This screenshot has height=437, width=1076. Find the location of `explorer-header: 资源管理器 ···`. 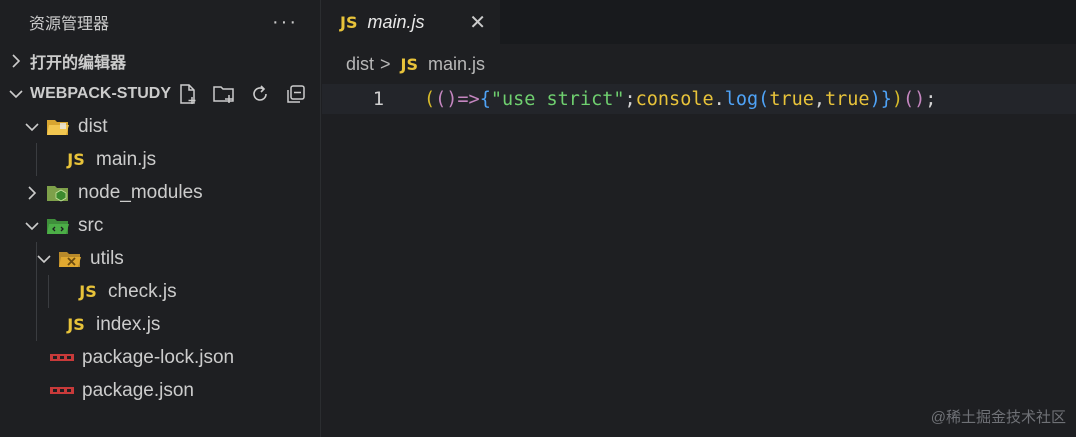

explorer-header: 资源管理器 ··· is located at coordinates (160, 22).